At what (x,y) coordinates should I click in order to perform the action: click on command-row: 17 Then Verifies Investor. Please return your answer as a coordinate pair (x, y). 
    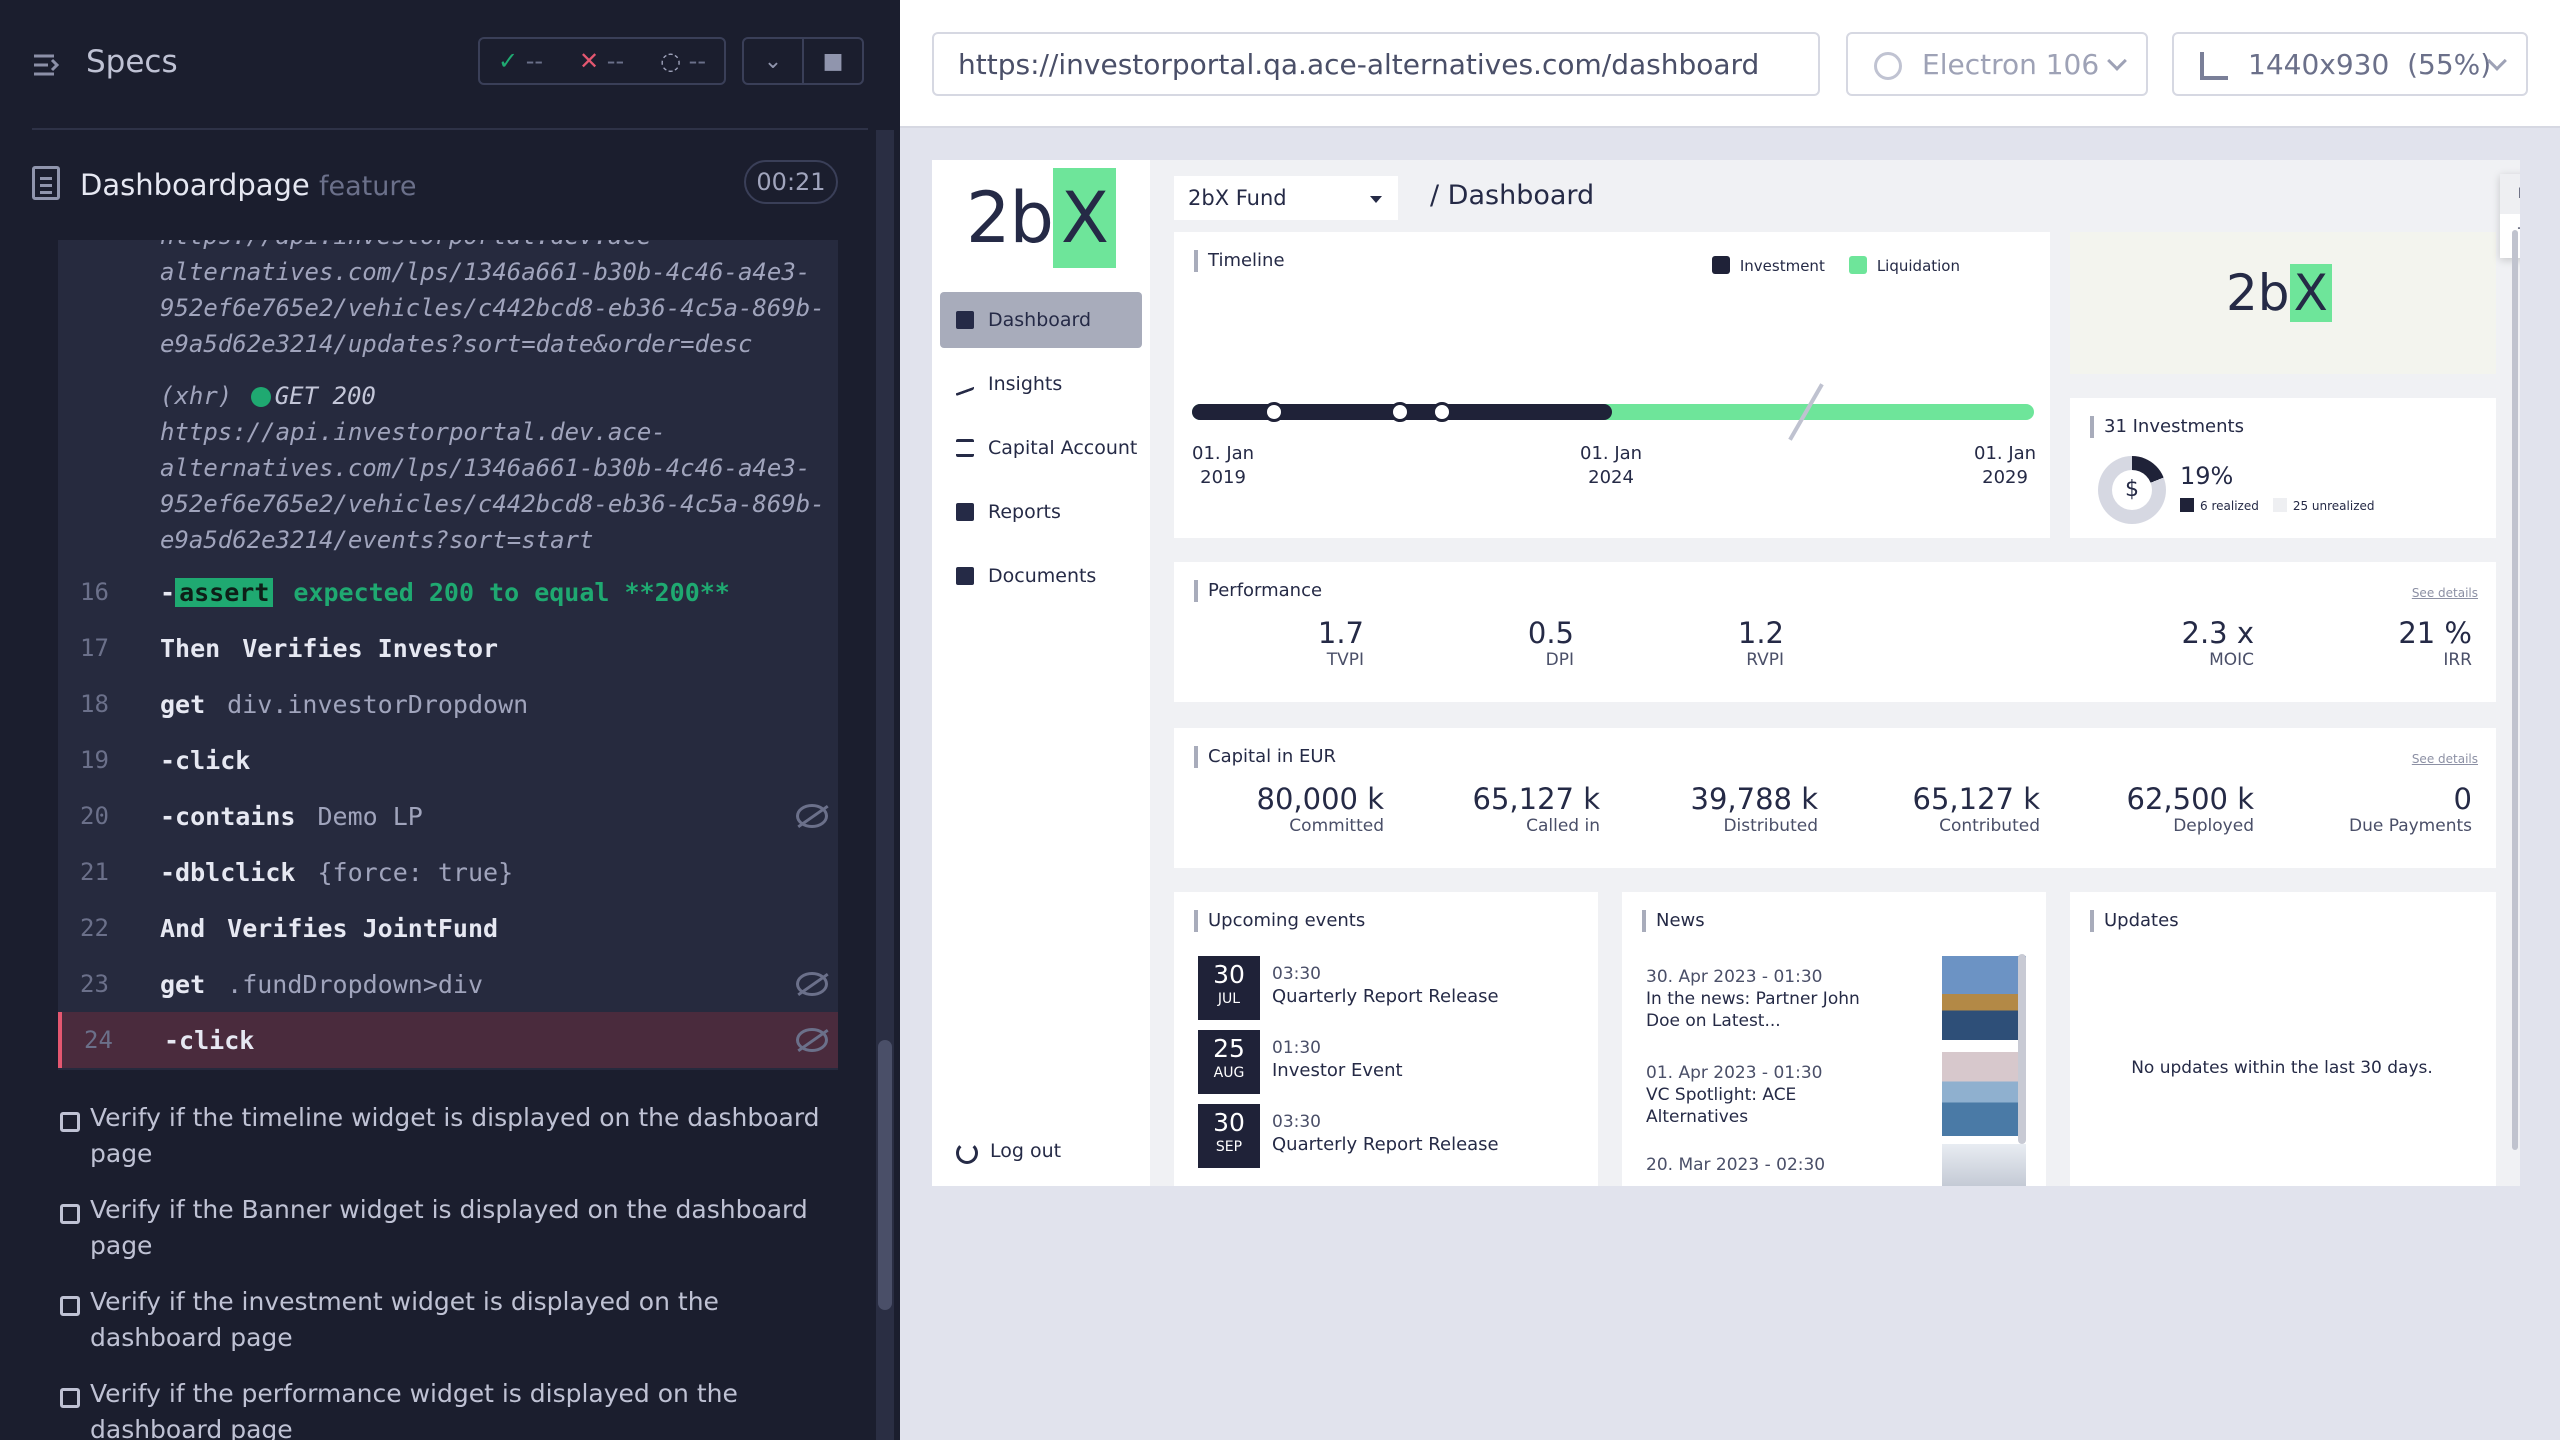
    Looking at the image, I should click on (448, 648).